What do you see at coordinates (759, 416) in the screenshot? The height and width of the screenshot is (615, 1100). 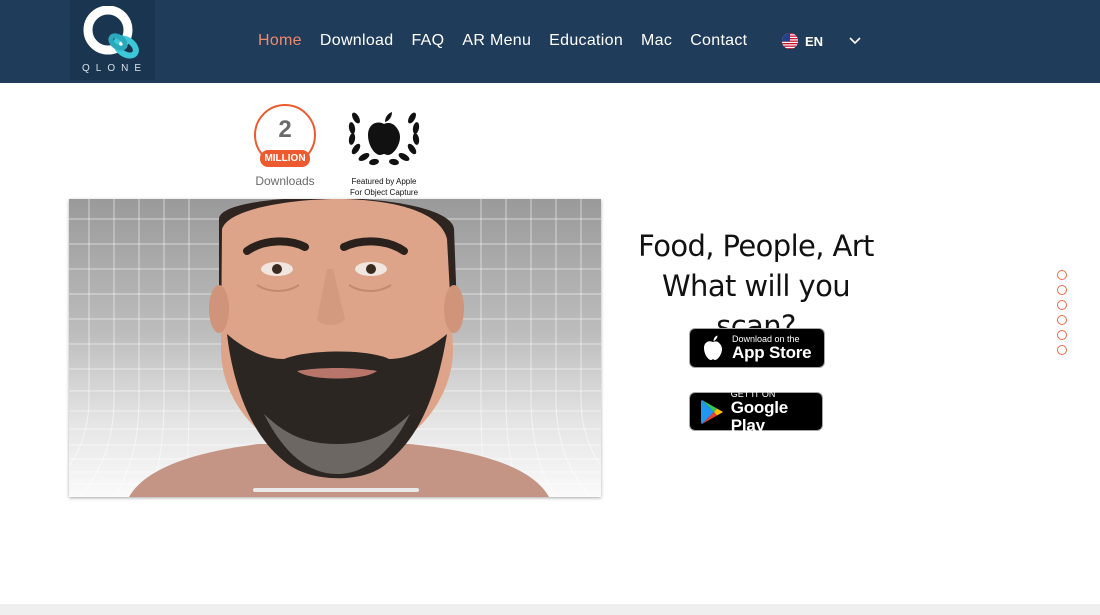 I see `google-play-big: Google Play` at bounding box center [759, 416].